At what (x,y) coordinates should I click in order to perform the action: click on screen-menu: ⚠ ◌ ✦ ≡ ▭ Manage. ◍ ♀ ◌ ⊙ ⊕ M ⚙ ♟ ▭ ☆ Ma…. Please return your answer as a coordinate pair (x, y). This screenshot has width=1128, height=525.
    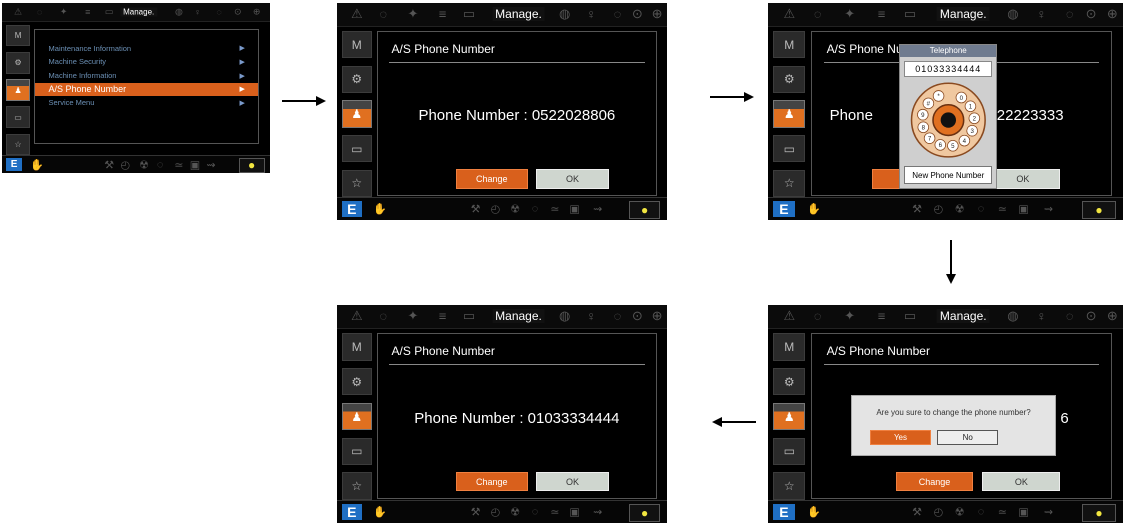
    Looking at the image, I should click on (136, 88).